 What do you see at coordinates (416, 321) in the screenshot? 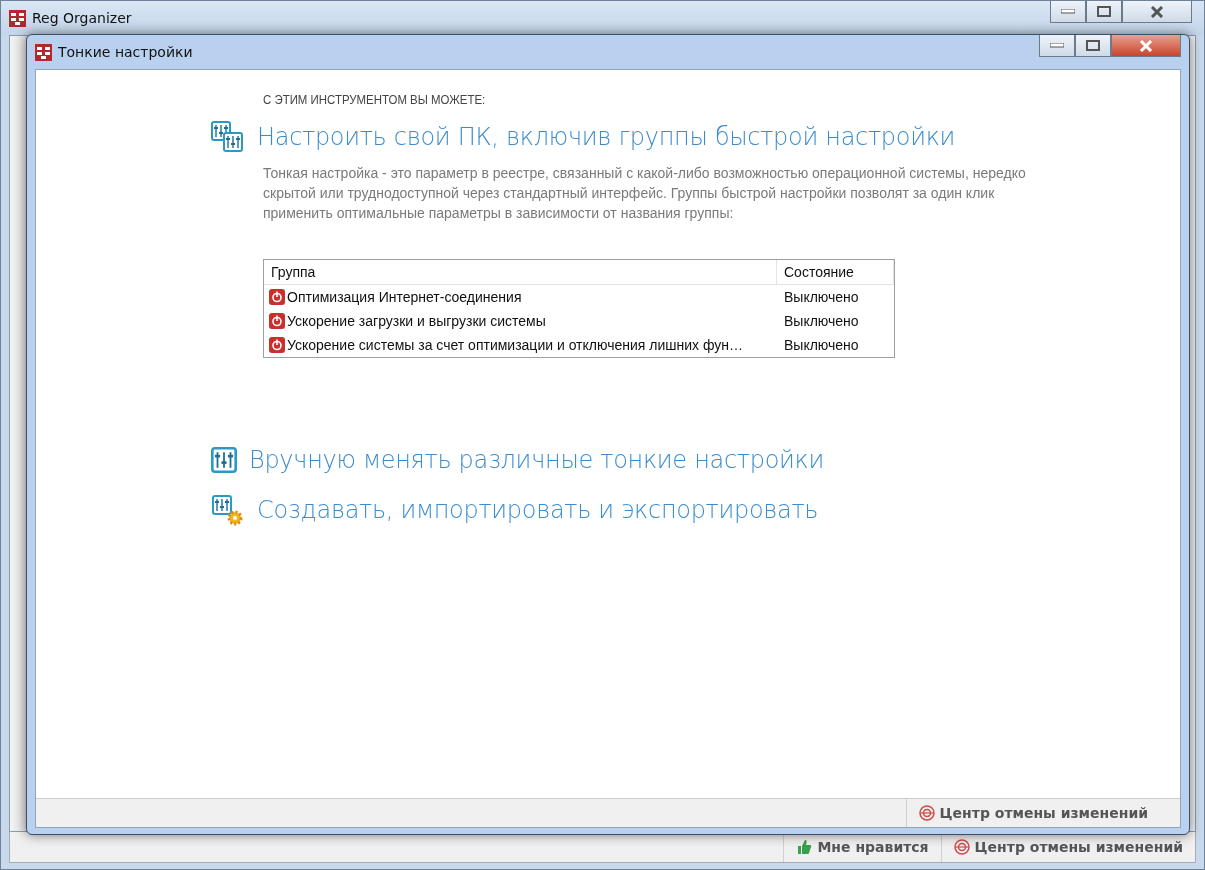
I see `group-name: Ускорение загрузки и выгрузки системы` at bounding box center [416, 321].